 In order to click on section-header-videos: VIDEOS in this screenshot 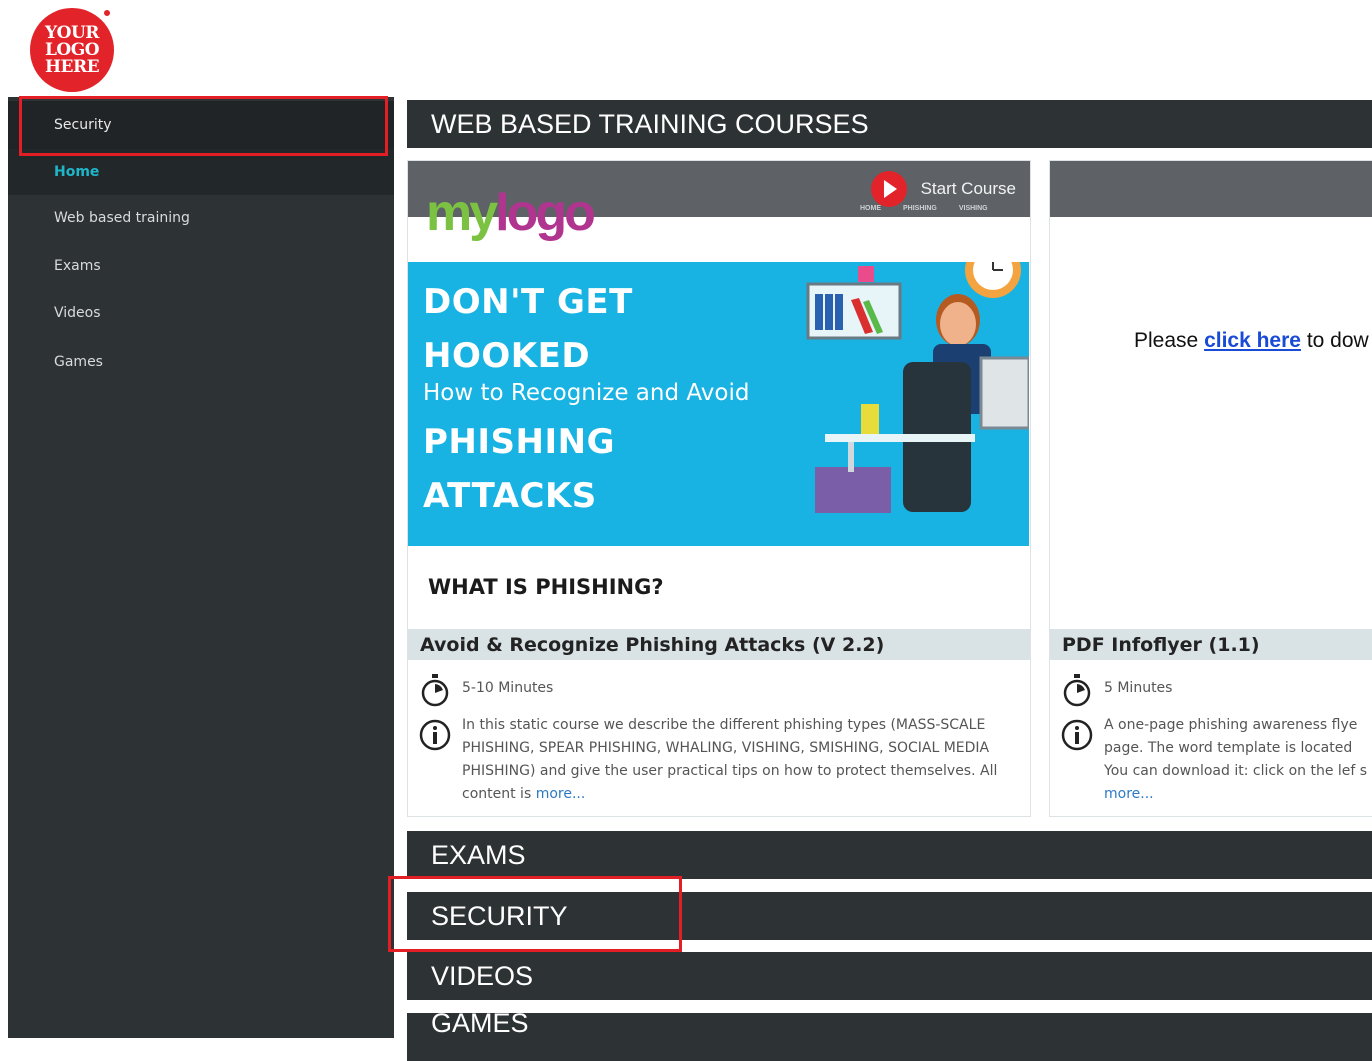, I will do `click(889, 976)`.